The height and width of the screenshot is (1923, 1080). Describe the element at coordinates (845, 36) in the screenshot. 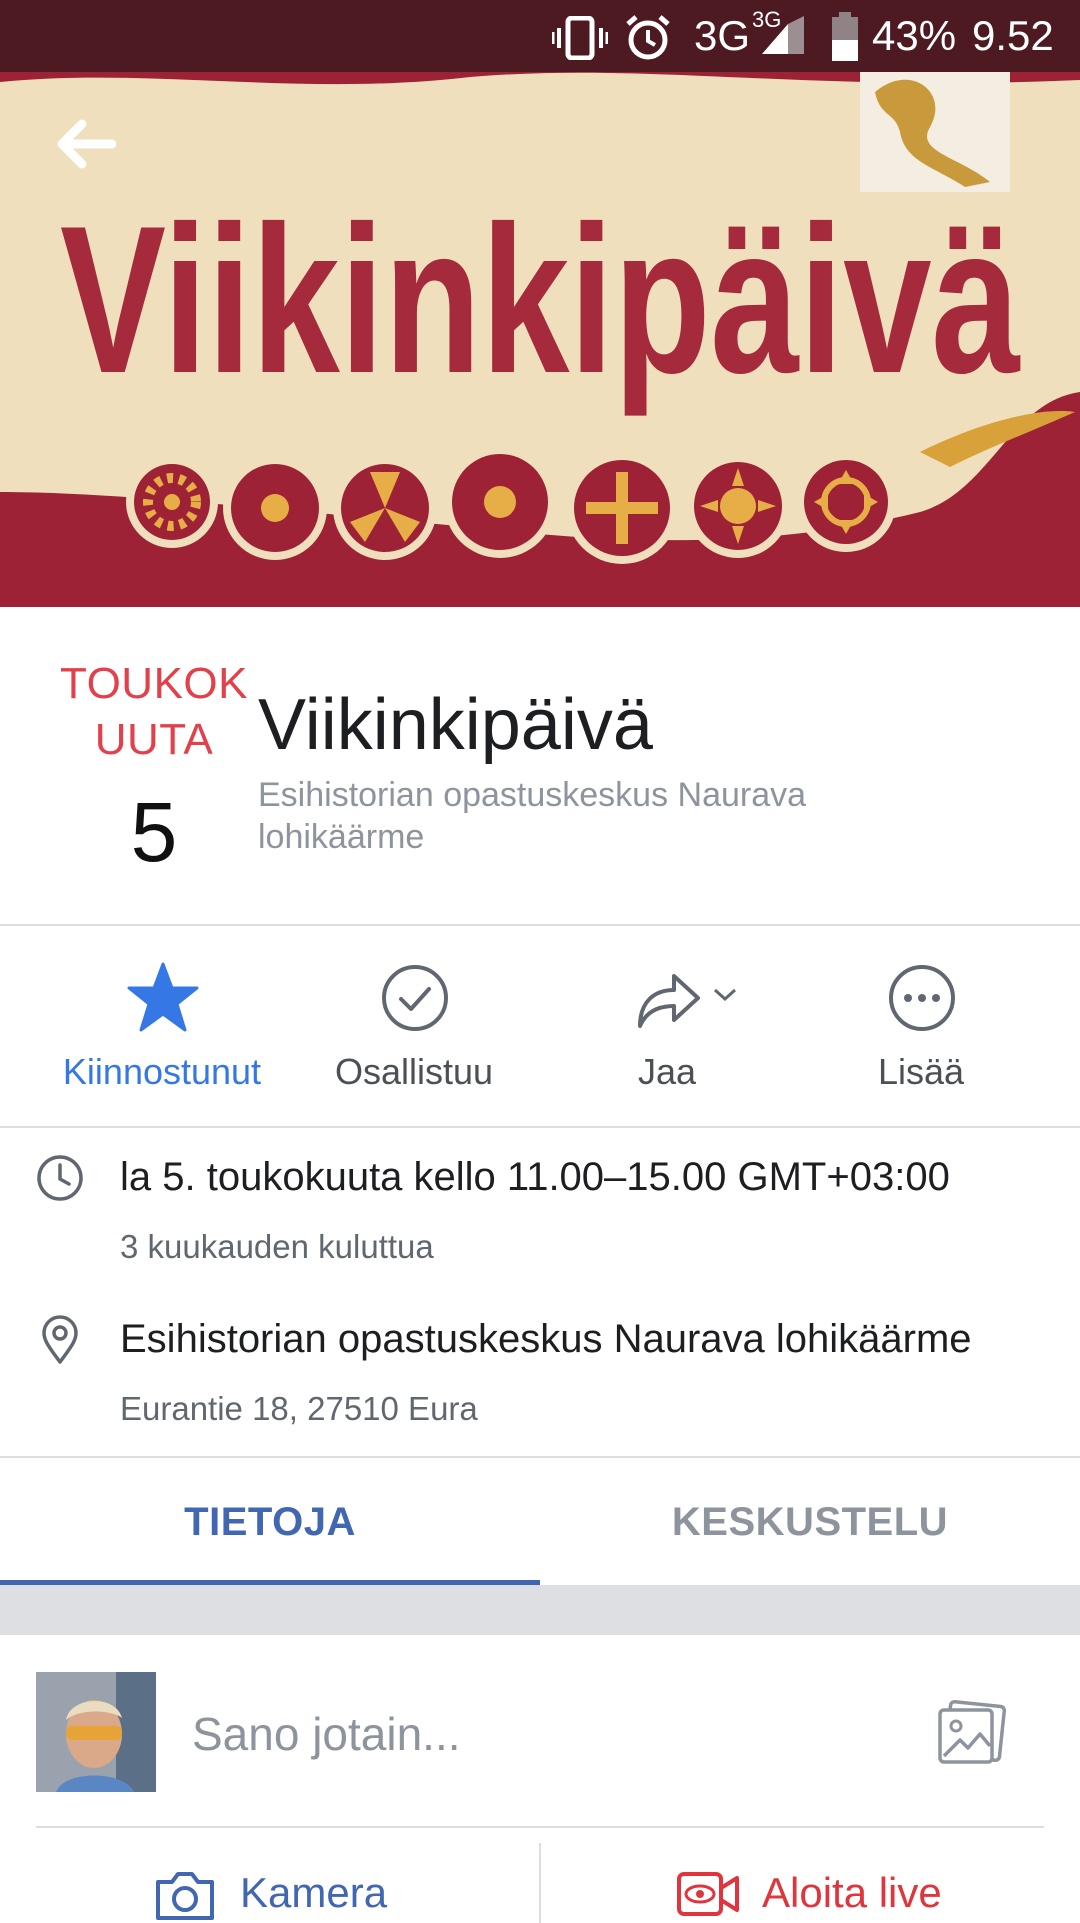

I see `battery-icon` at that location.